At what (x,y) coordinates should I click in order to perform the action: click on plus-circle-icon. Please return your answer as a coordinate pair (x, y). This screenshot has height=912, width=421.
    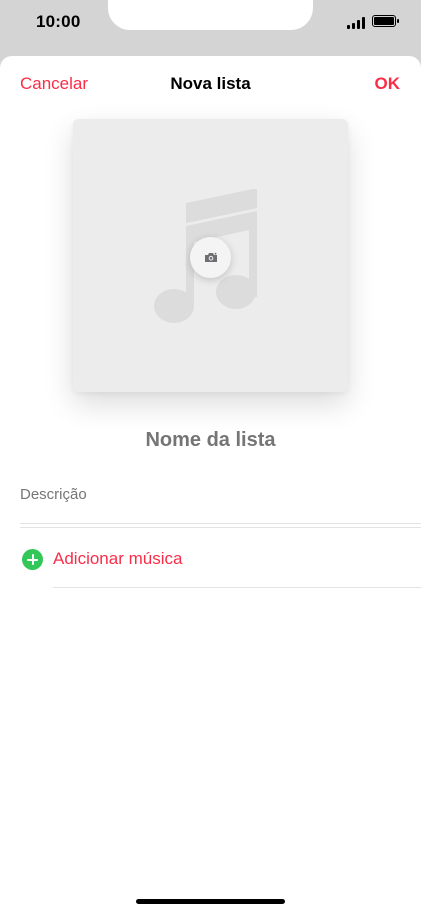
    Looking at the image, I should click on (32, 559).